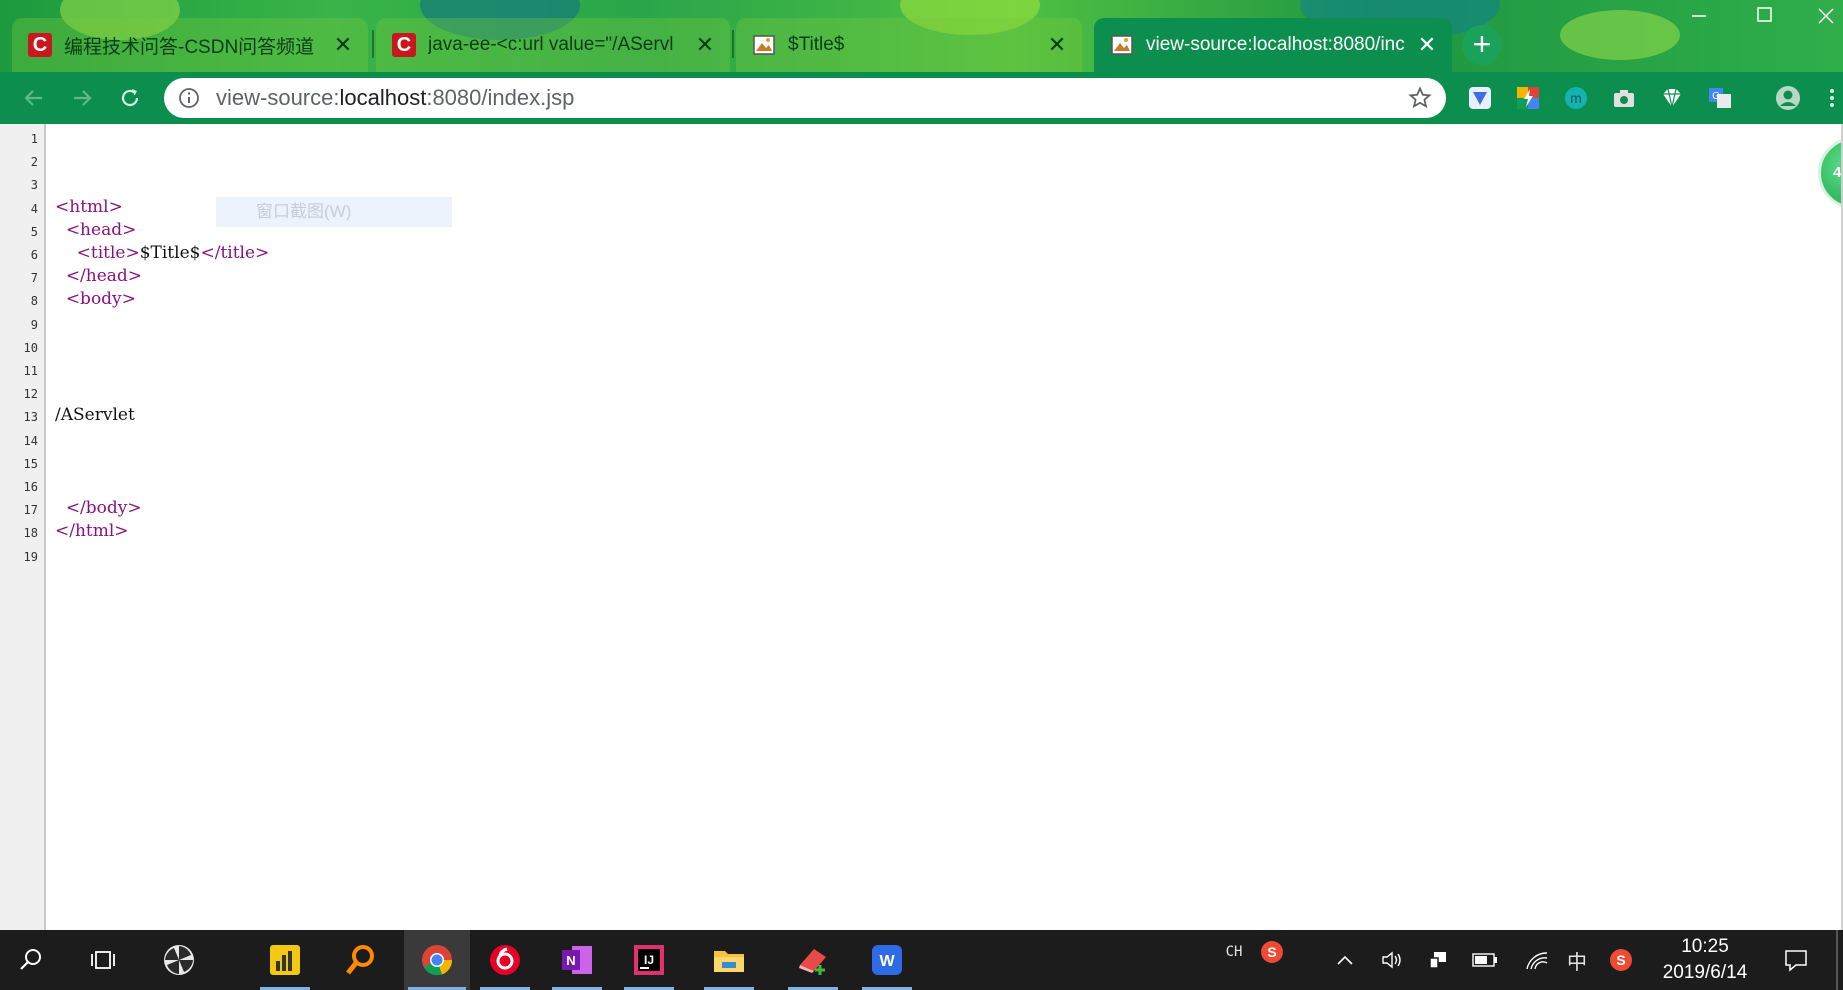 The height and width of the screenshot is (990, 1843). I want to click on html-tag: <html>, so click(89, 206).